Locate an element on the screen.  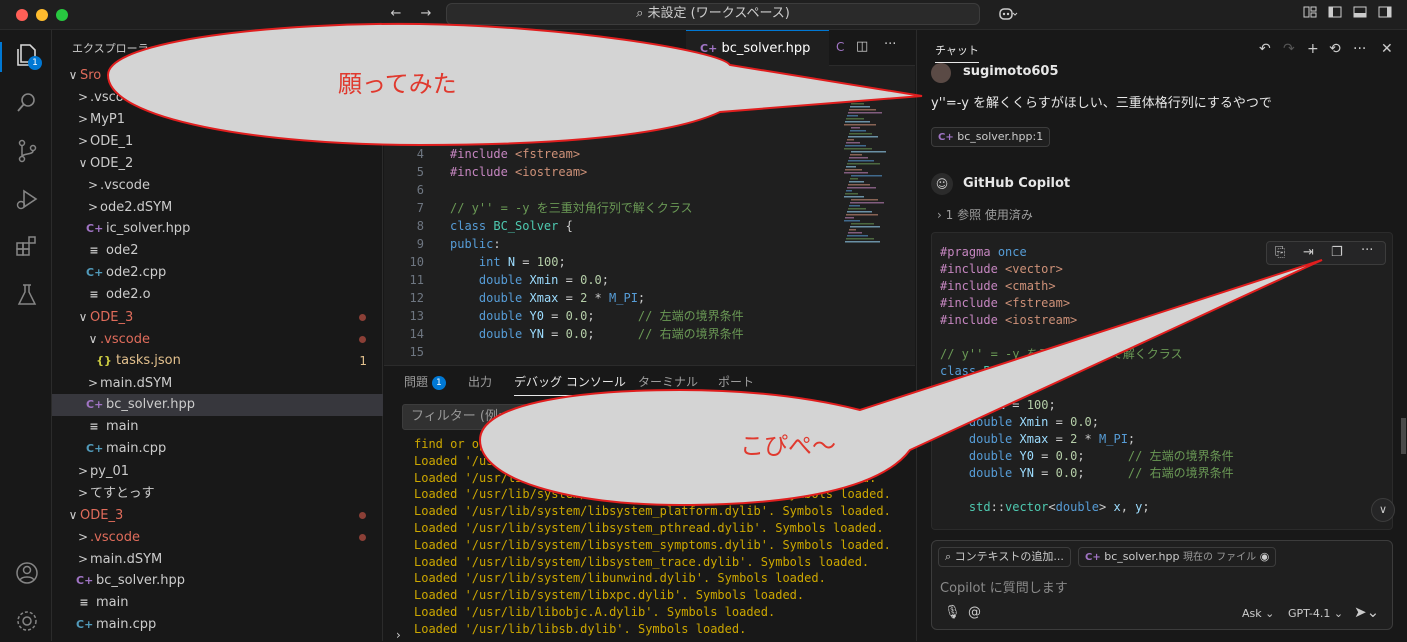
code-text: // y'' = -y を三重対角行列で解くクラス is located at coordinates (571, 208).